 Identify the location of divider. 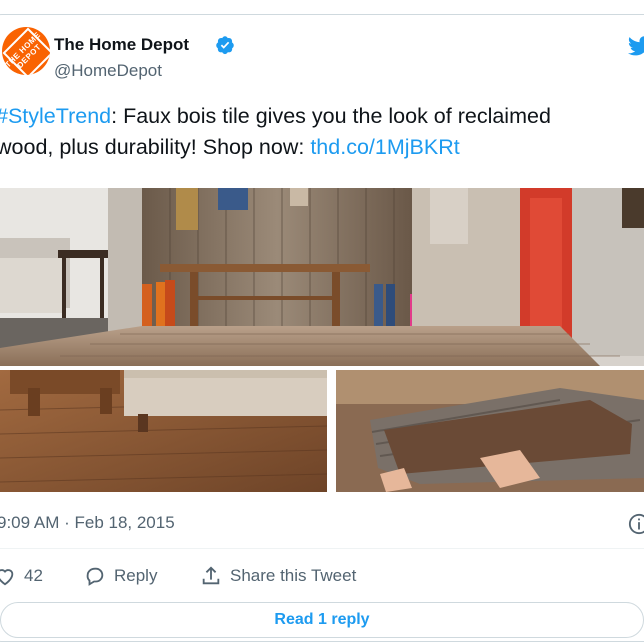
(322, 548).